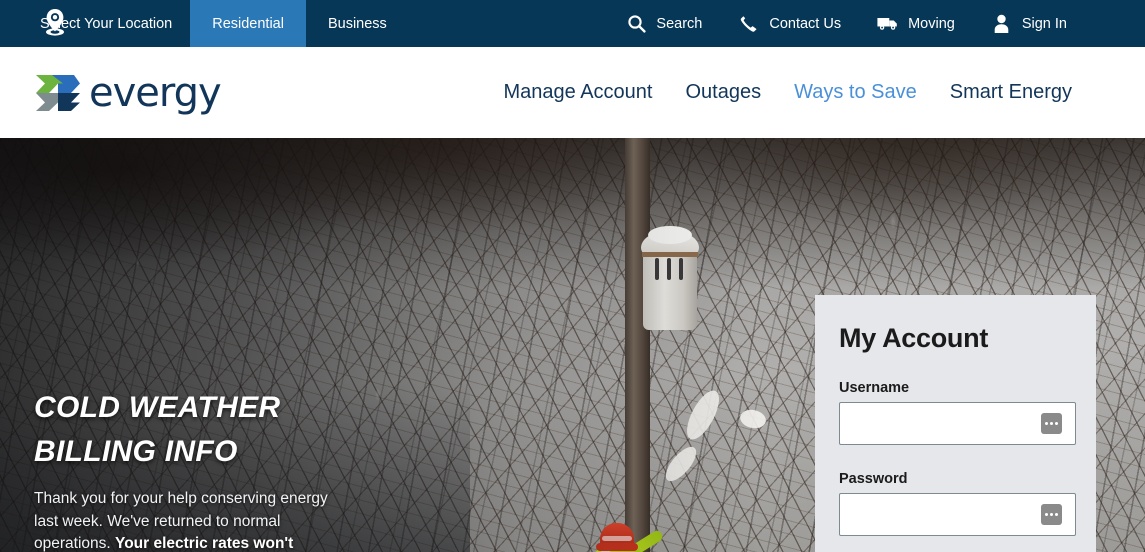  Describe the element at coordinates (874, 388) in the screenshot. I see `username-label: Username` at that location.